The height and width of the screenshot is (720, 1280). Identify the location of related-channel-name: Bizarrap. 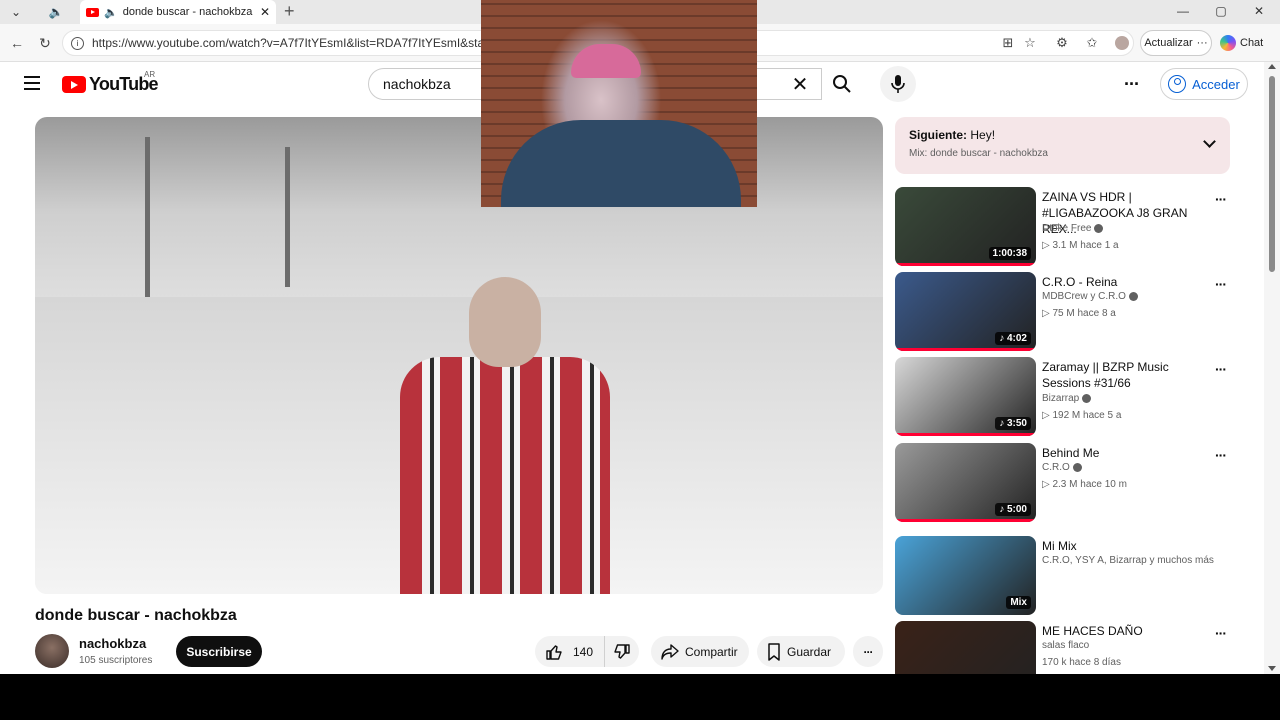
(1061, 398).